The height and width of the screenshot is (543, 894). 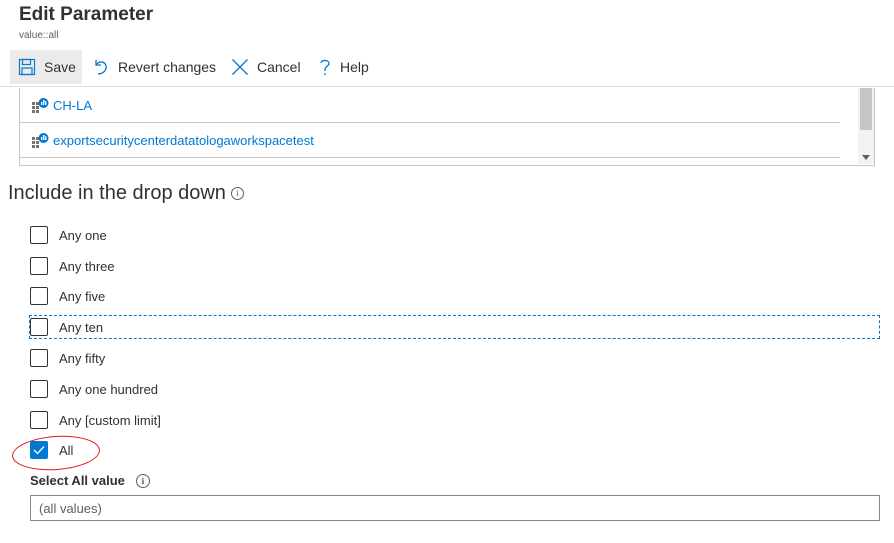 What do you see at coordinates (77, 480) in the screenshot?
I see `select-all-value-label-text: Select All value` at bounding box center [77, 480].